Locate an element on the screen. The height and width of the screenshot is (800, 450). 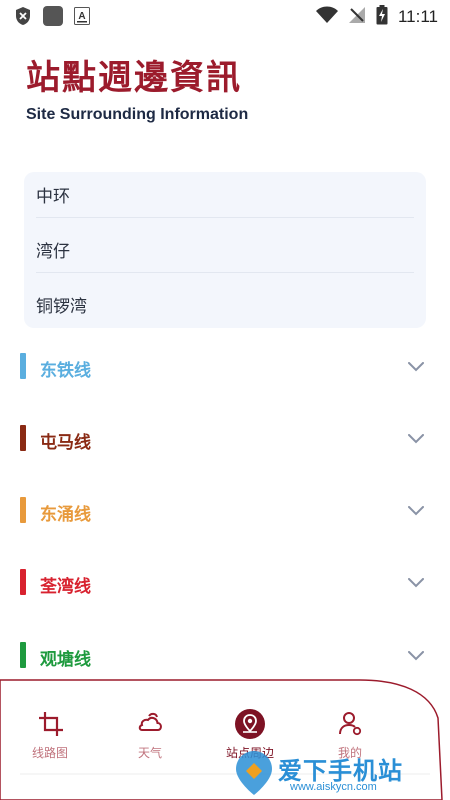
tab-route-map: 线路图 is located at coordinates (50, 734).